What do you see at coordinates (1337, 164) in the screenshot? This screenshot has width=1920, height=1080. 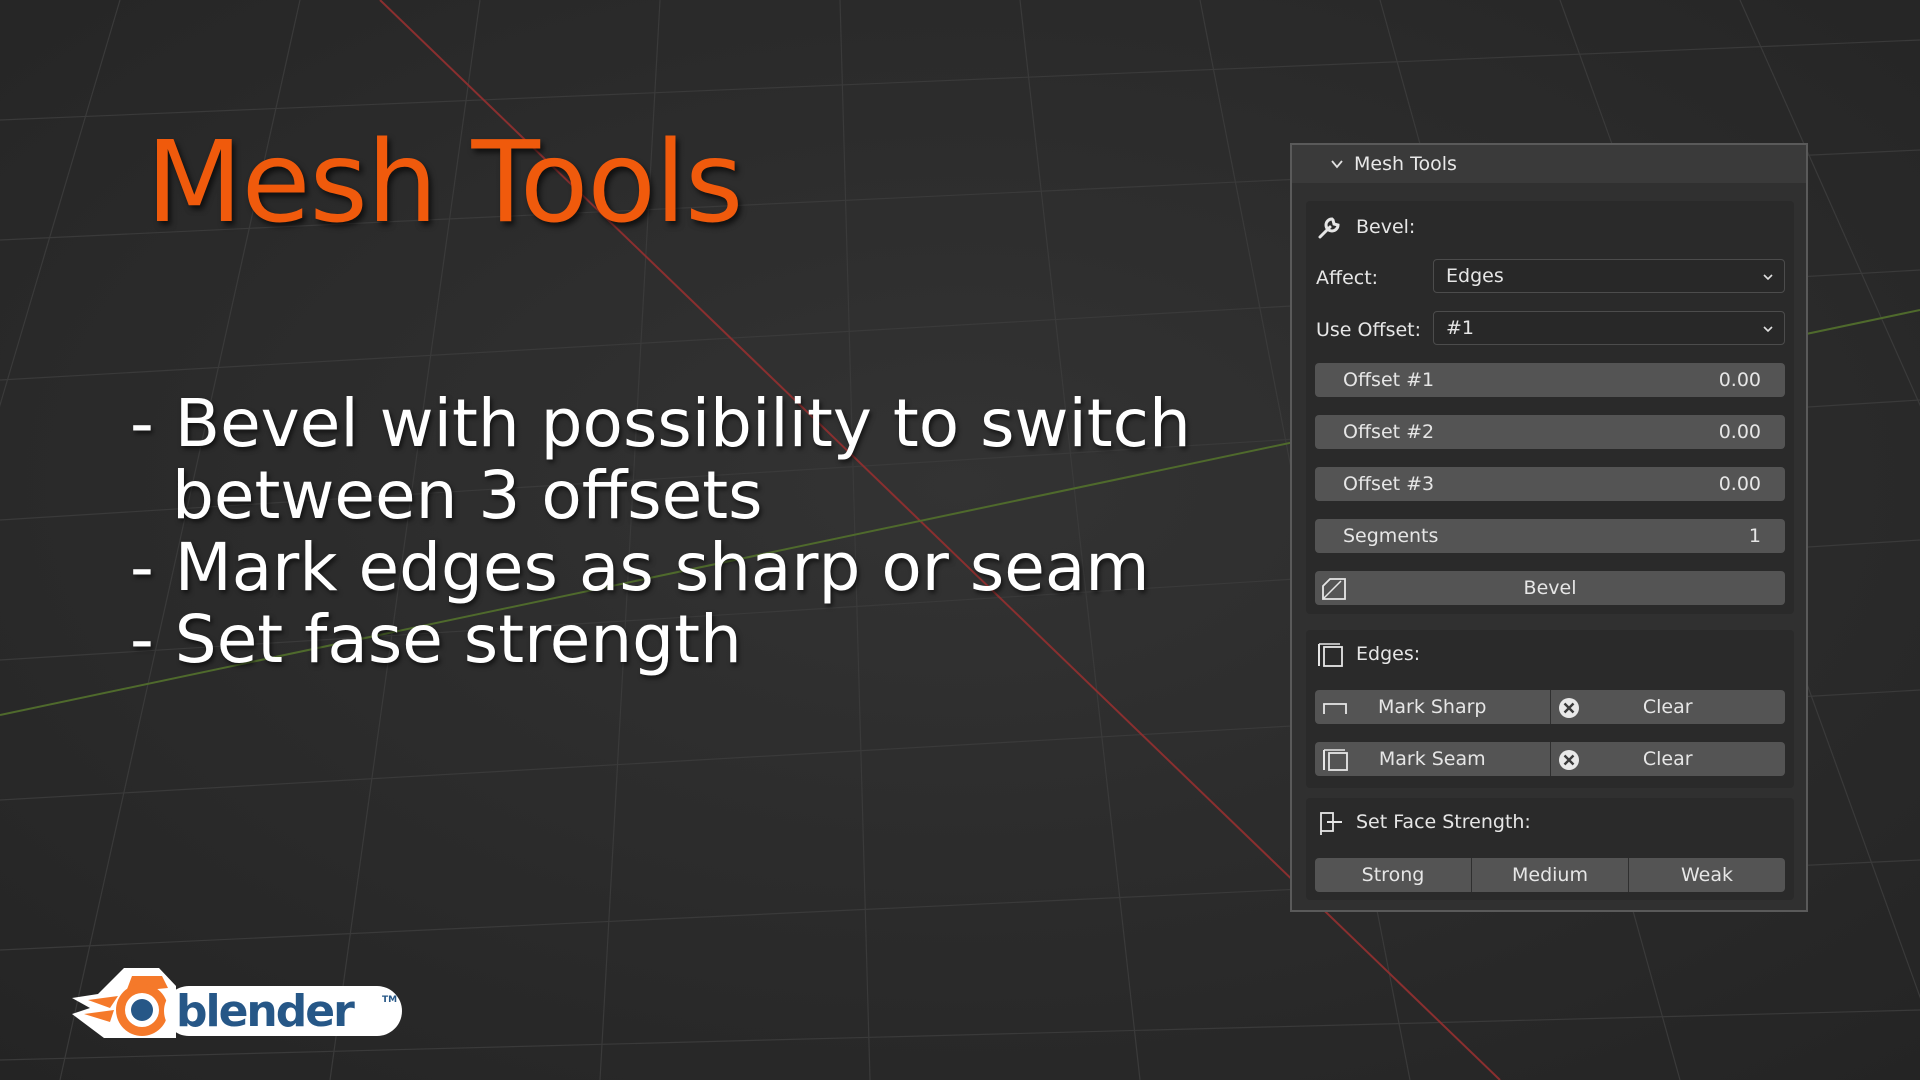 I see `chevron-down-icon` at bounding box center [1337, 164].